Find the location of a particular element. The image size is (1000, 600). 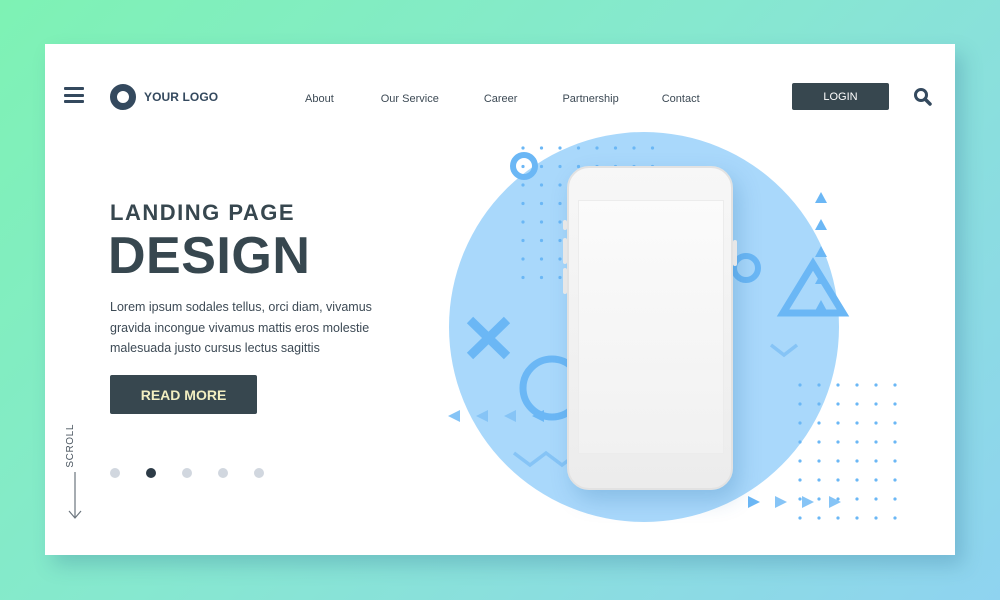

hero-subtitle: LANDING PAGE is located at coordinates (203, 212).